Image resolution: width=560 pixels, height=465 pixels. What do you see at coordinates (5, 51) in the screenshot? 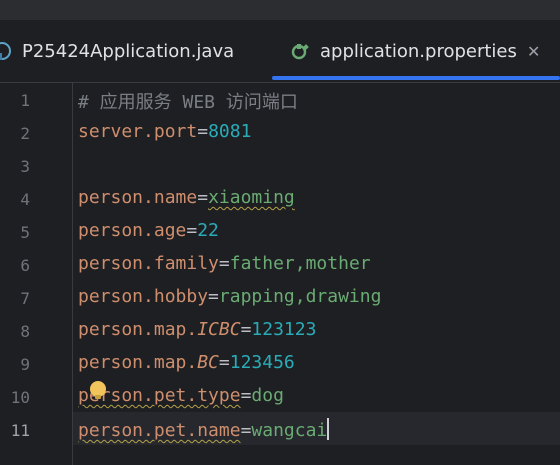
I see `java-class-icon` at bounding box center [5, 51].